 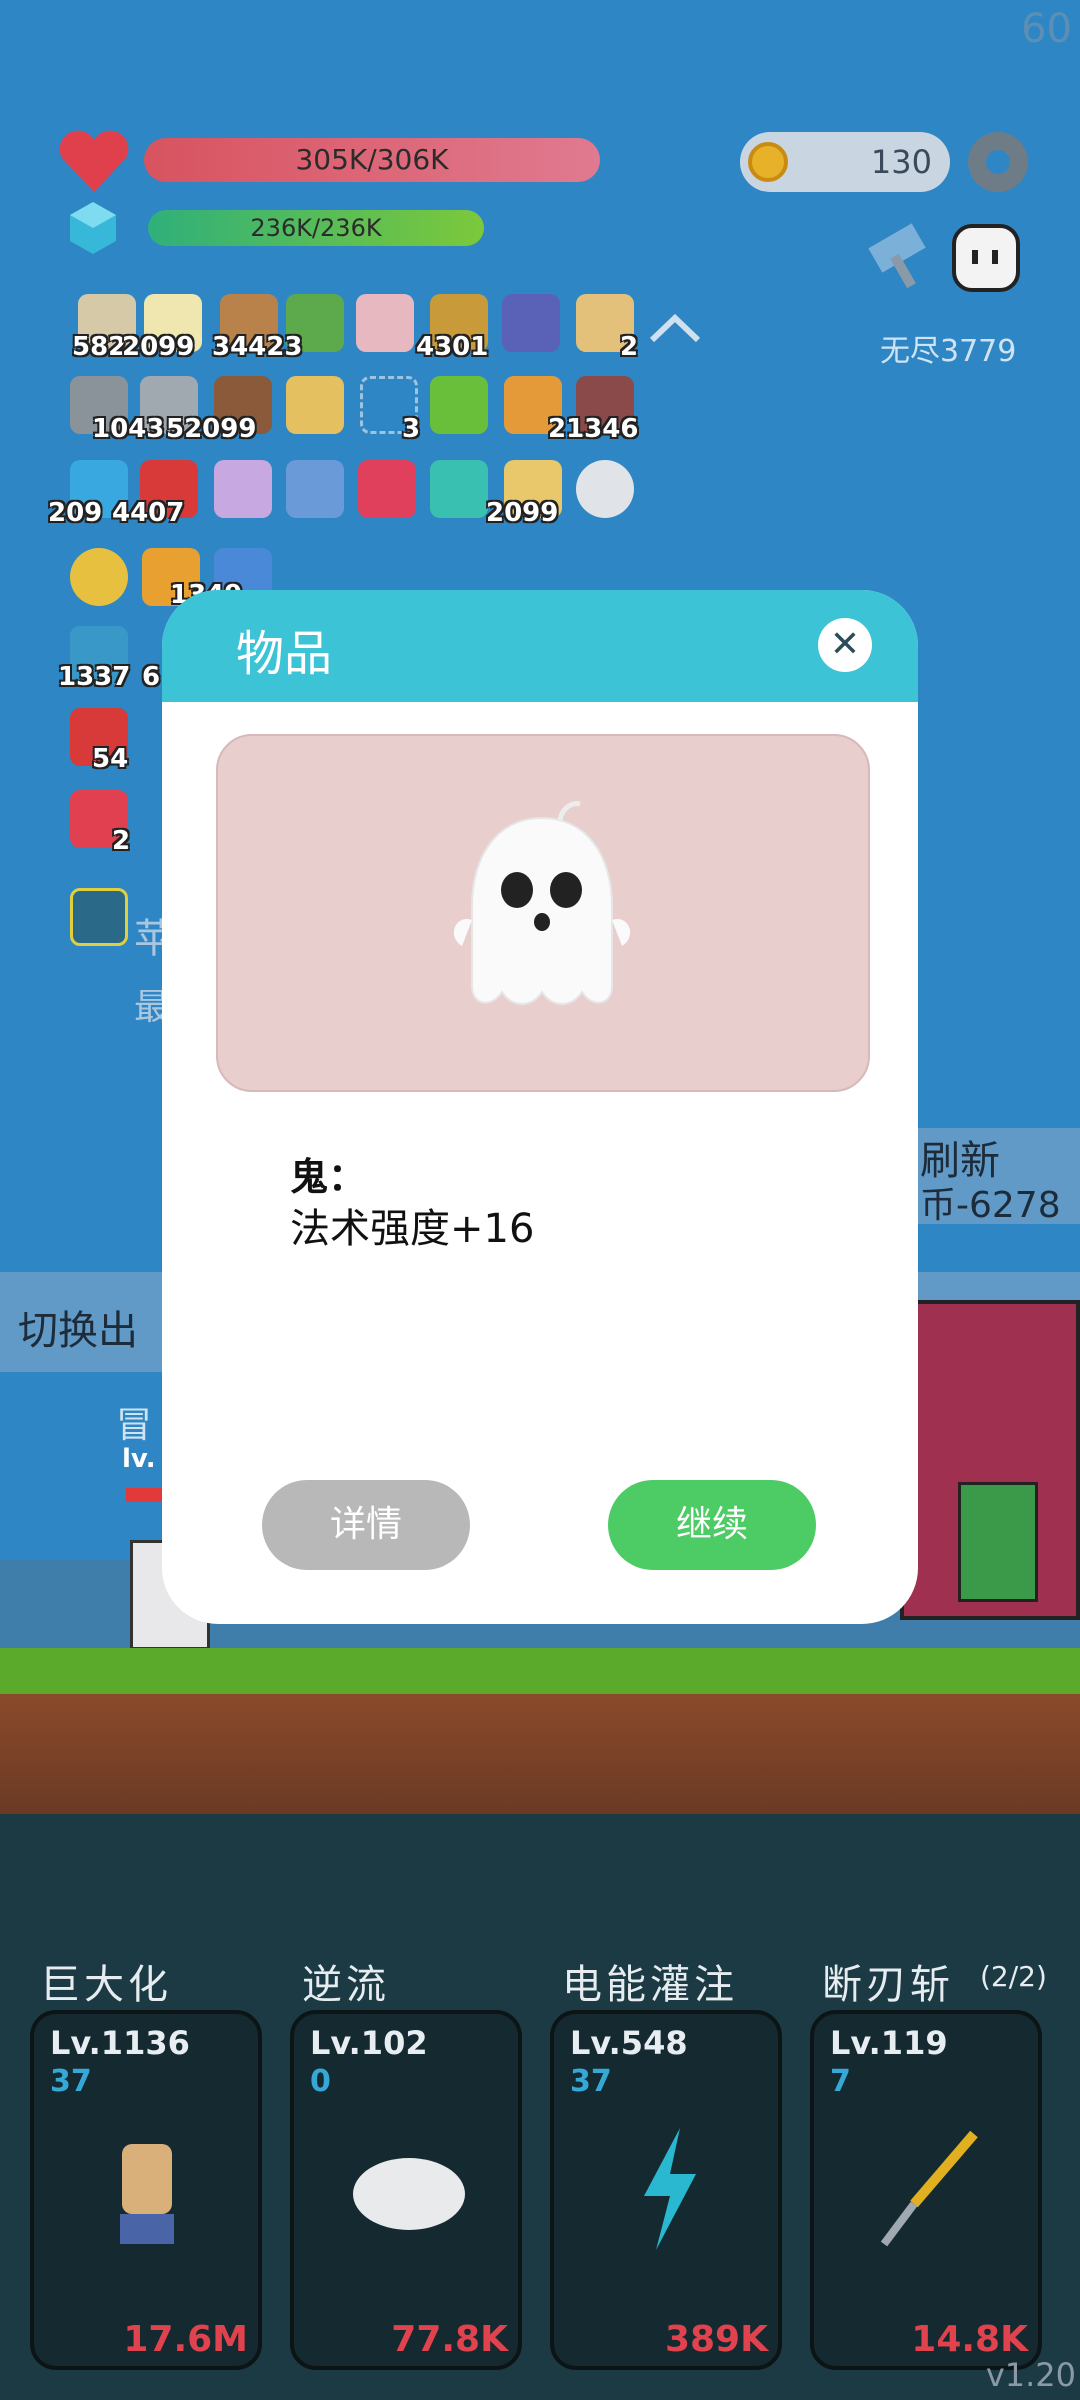 What do you see at coordinates (540, 646) in the screenshot?
I see `dialog-header: 物品 ✕` at bounding box center [540, 646].